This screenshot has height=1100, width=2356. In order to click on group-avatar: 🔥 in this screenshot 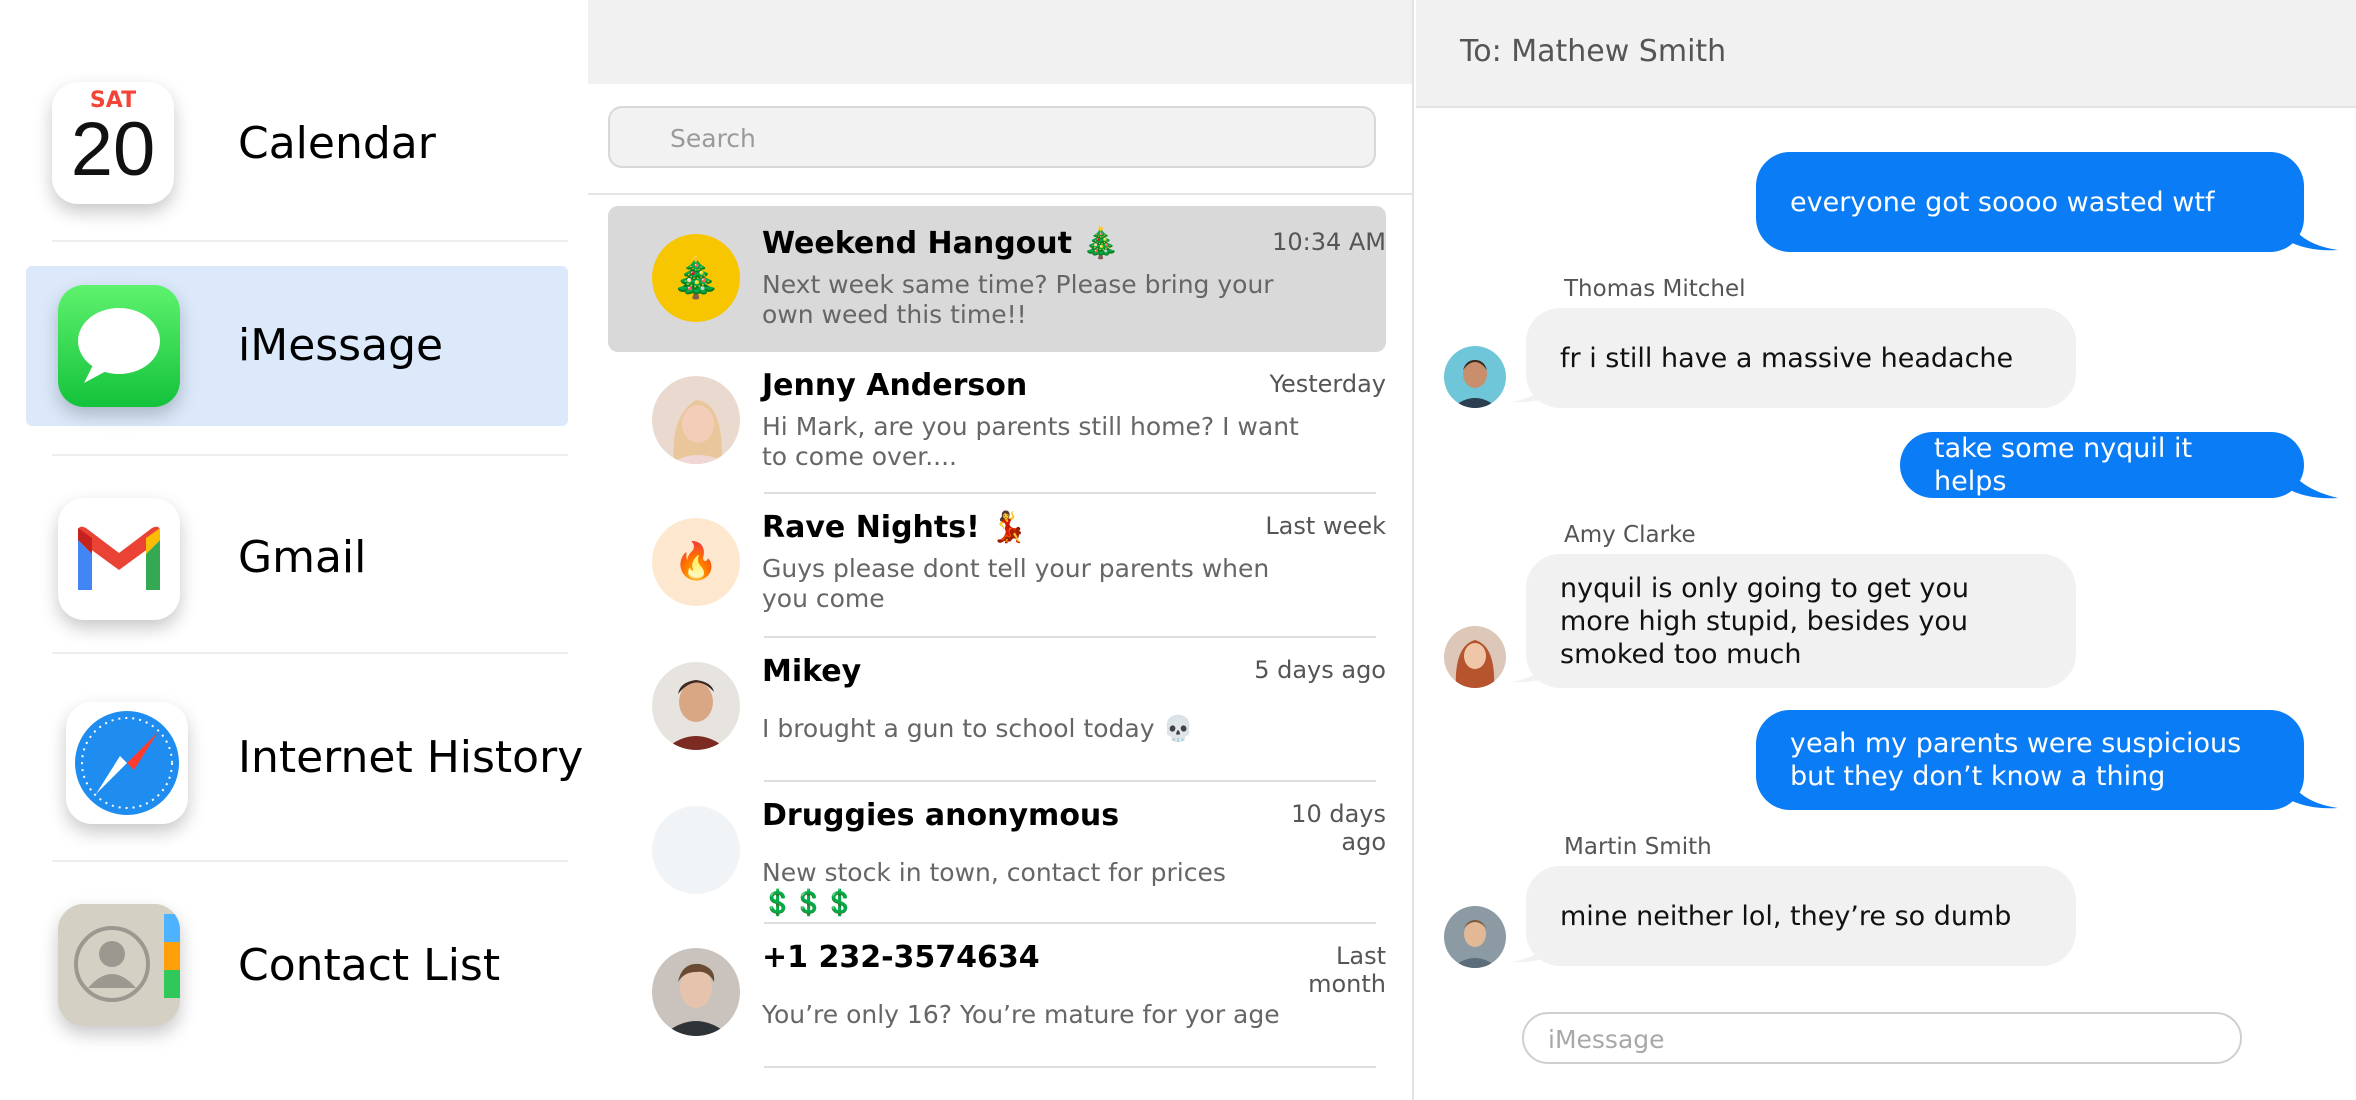, I will do `click(696, 562)`.